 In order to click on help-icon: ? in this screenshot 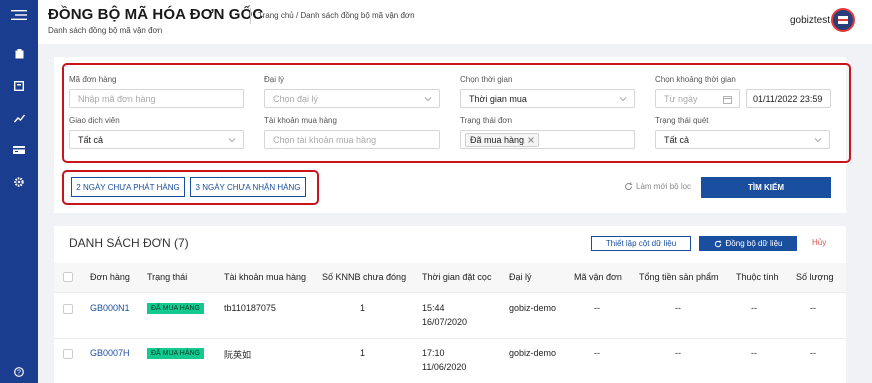, I will do `click(19, 372)`.